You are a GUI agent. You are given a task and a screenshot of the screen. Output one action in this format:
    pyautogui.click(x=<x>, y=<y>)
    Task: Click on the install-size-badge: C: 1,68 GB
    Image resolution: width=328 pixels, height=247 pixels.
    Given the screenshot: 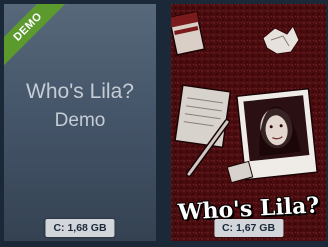 What is the action you would take?
    pyautogui.click(x=80, y=228)
    